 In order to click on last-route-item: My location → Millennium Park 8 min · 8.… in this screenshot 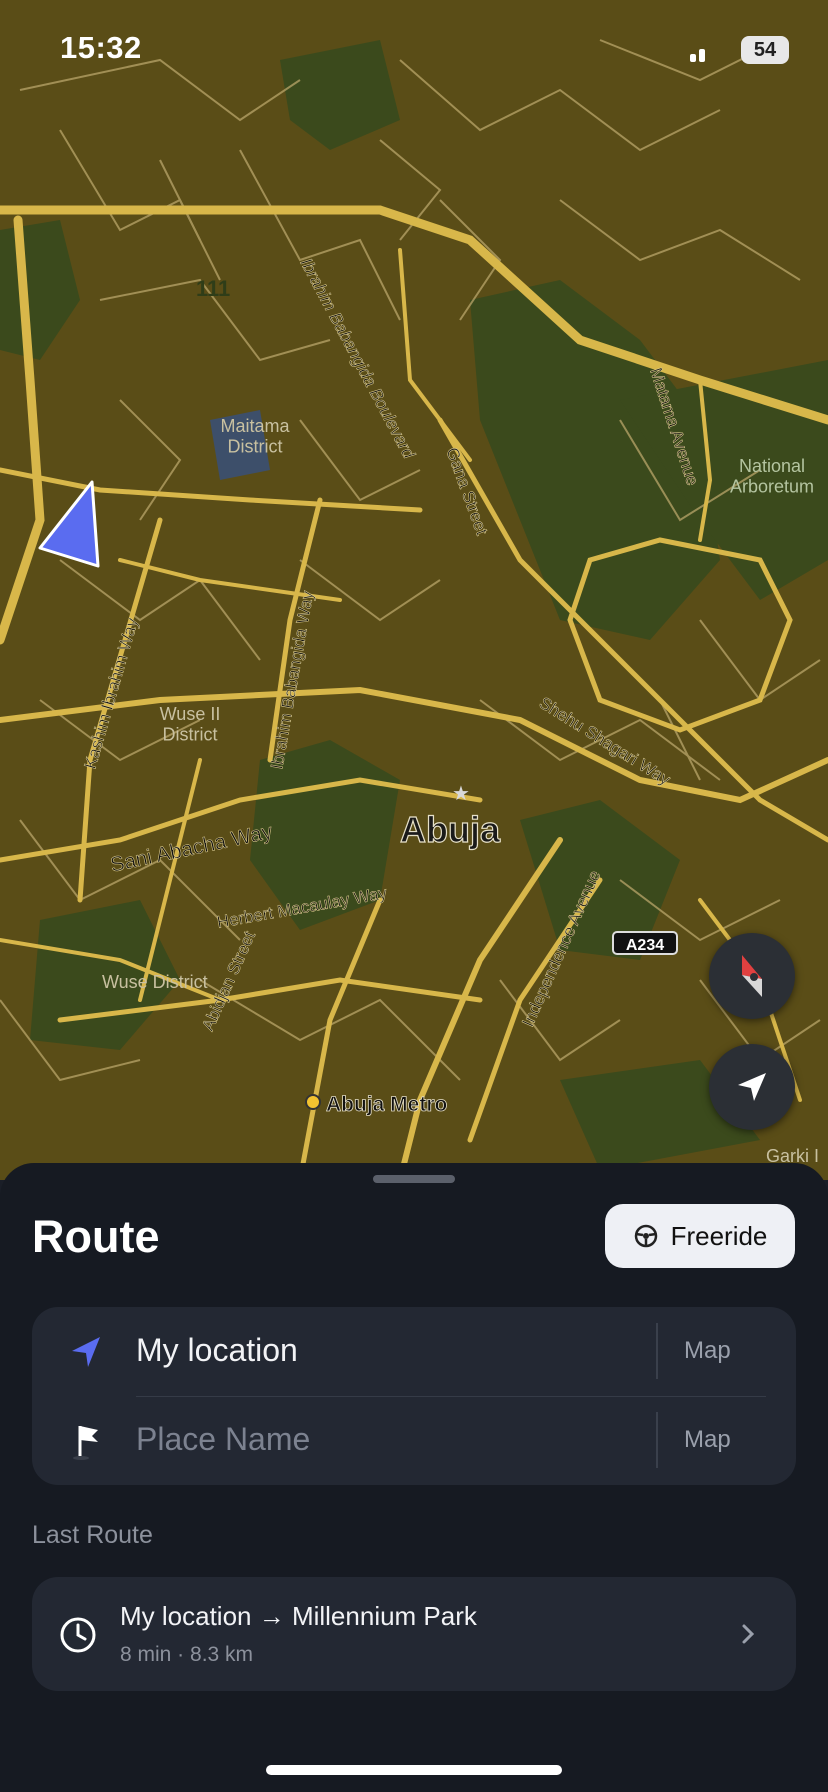, I will do `click(414, 1634)`.